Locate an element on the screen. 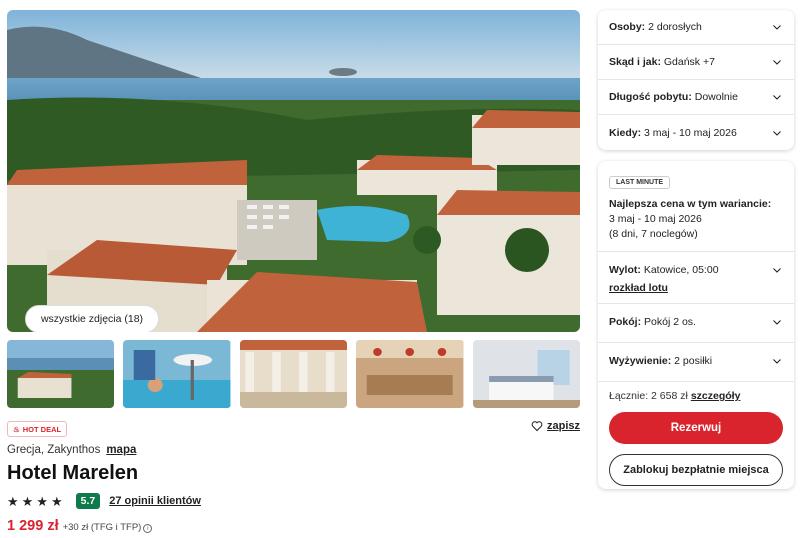  hold-seats-button: Zablokuj bezpłatnie miejsca is located at coordinates (696, 470).